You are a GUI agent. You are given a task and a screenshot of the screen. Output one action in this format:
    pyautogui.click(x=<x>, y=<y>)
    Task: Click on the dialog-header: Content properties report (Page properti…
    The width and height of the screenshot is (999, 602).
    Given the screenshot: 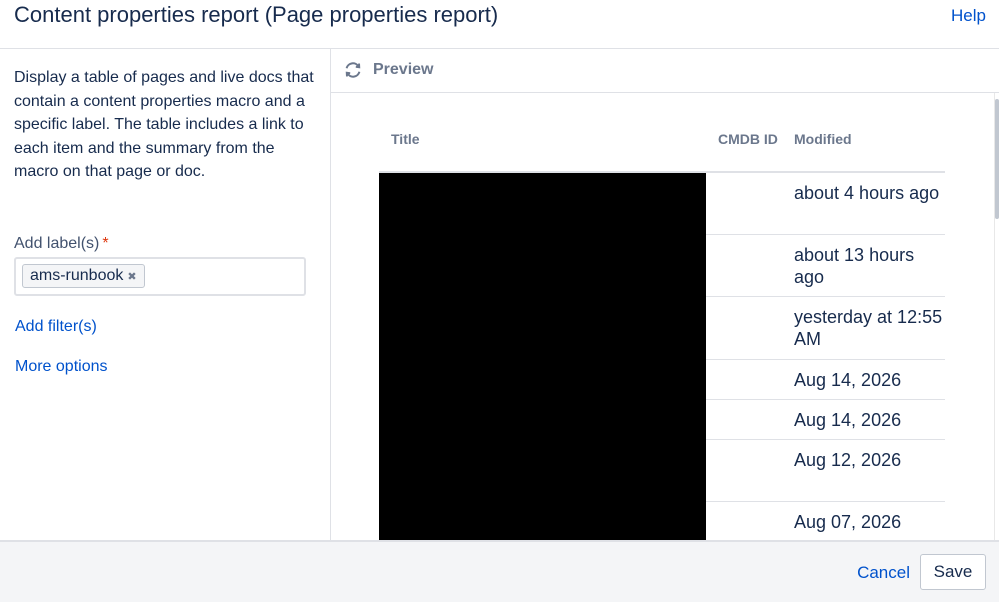 What is the action you would take?
    pyautogui.click(x=499, y=24)
    